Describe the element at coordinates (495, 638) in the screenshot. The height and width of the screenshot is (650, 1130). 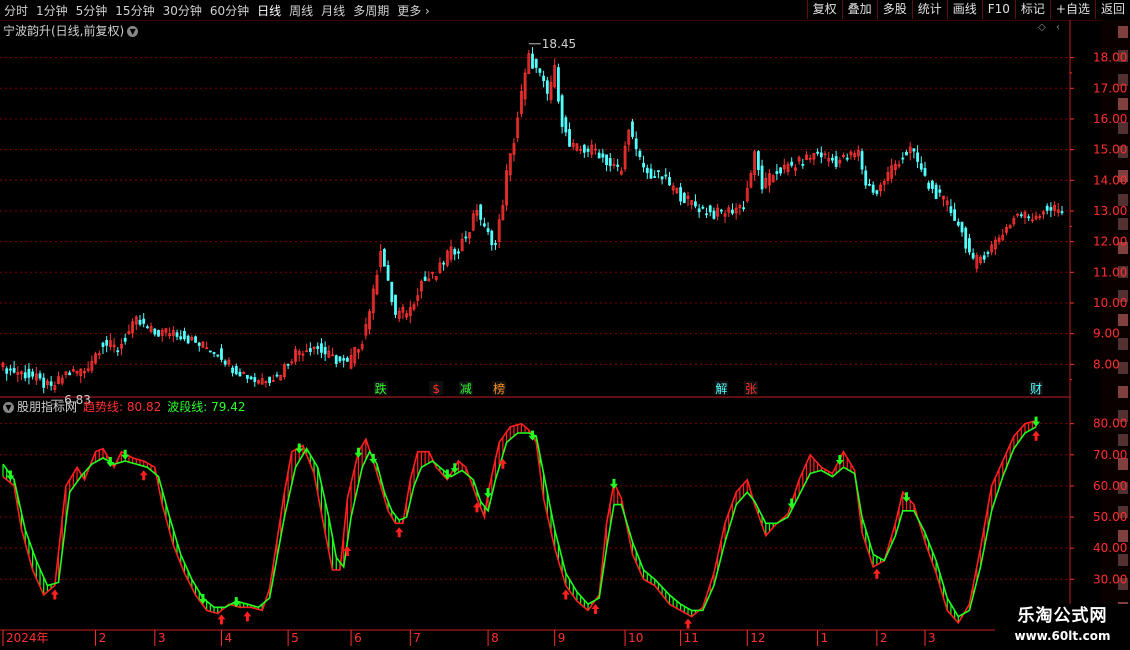
I see `x-axis-label: 8` at that location.